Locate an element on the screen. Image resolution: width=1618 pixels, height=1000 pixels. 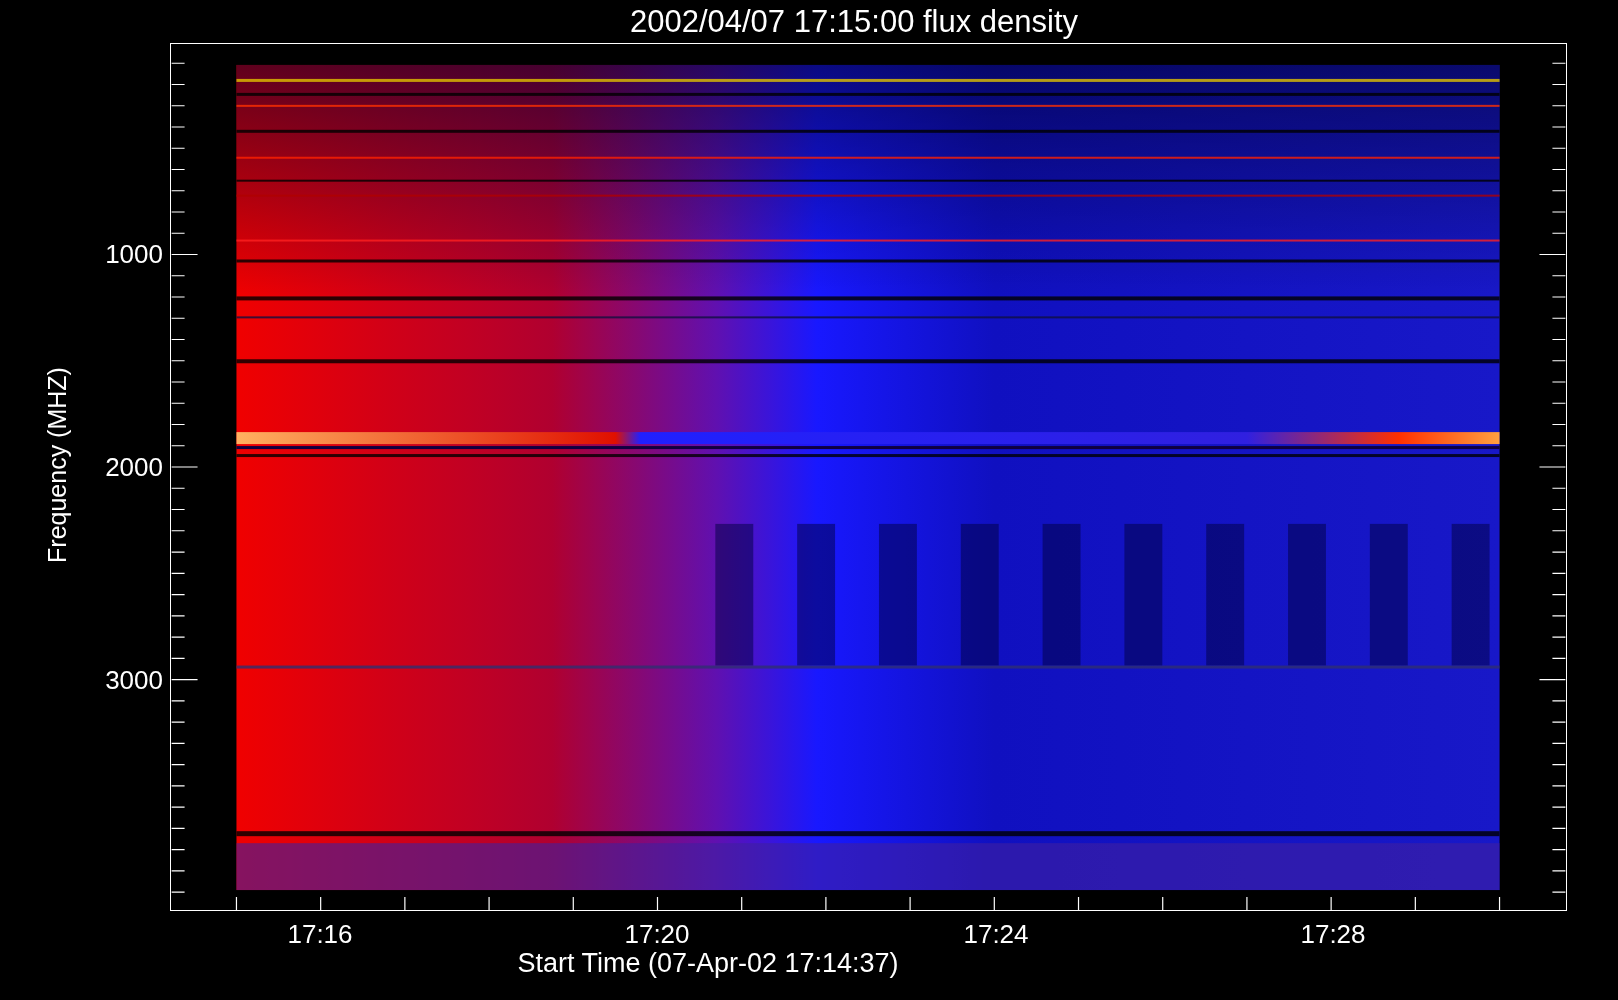
x-tick-label: 17:28 is located at coordinates (1333, 934).